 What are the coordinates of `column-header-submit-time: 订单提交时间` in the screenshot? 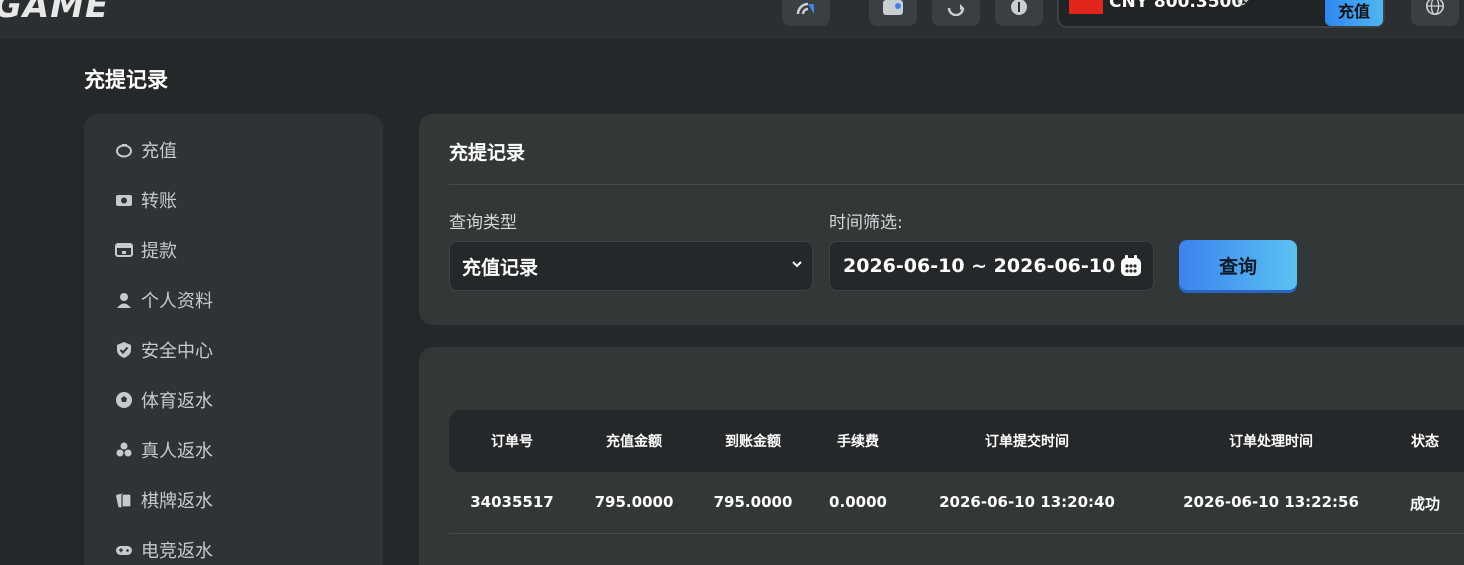 It's located at (1027, 442).